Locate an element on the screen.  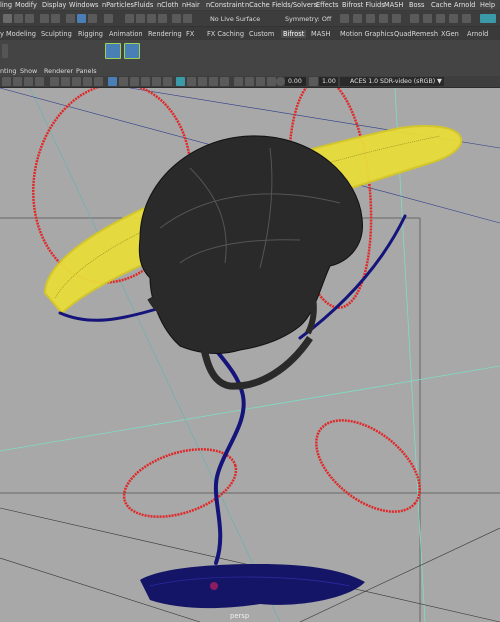
gamma-icon is located at coordinates (313, 81).